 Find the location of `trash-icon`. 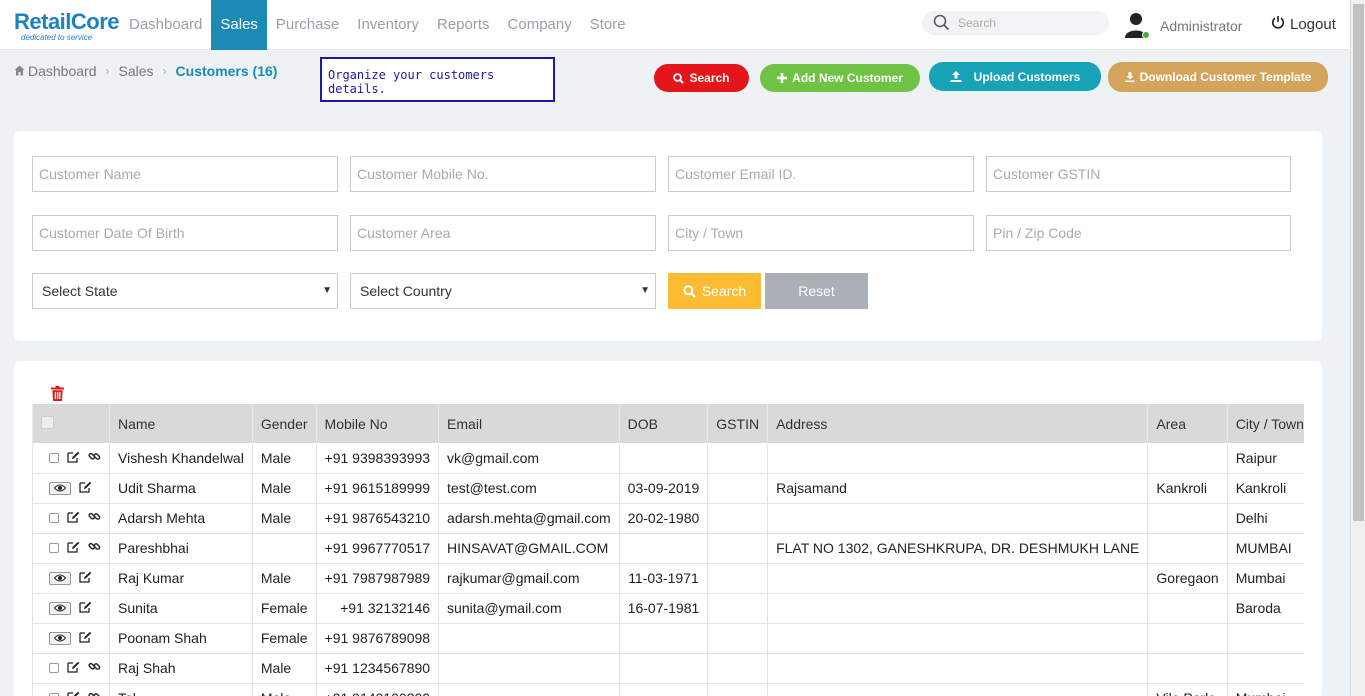

trash-icon is located at coordinates (57, 395).